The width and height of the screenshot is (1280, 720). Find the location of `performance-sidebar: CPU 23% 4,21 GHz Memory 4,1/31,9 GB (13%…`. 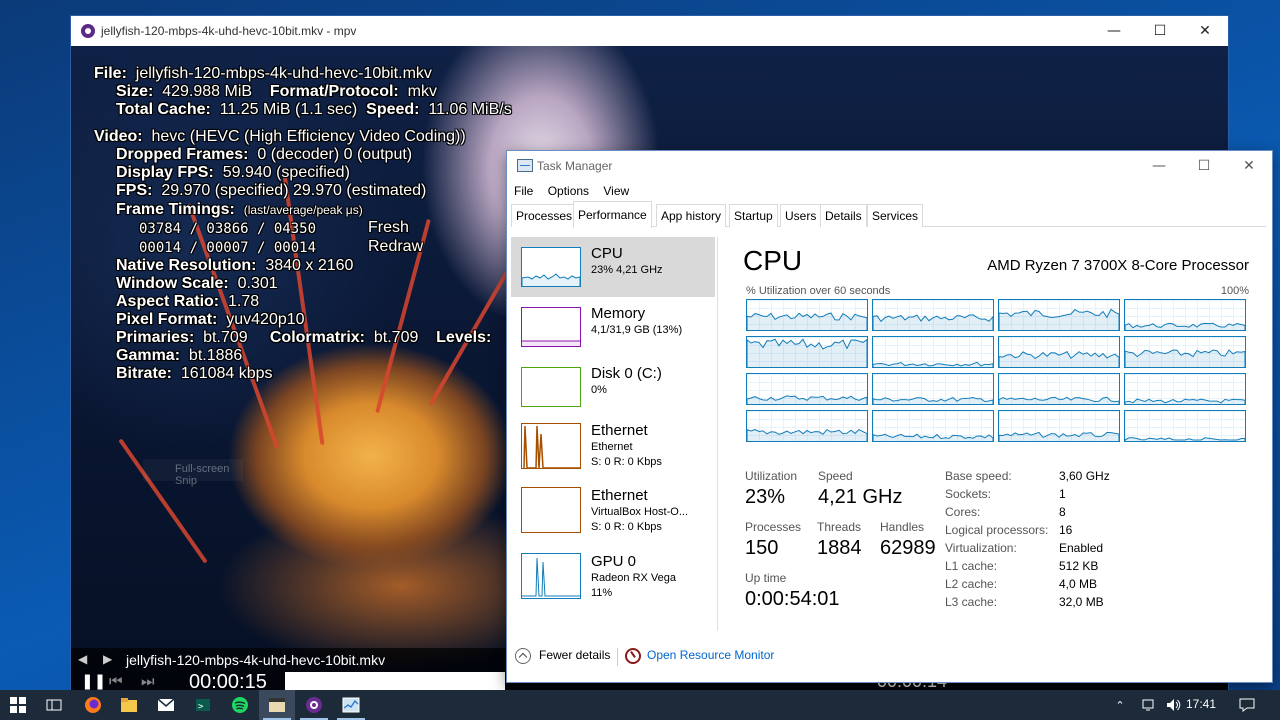

performance-sidebar: CPU 23% 4,21 GHz Memory 4,1/31,9 GB (13%… is located at coordinates (613, 434).